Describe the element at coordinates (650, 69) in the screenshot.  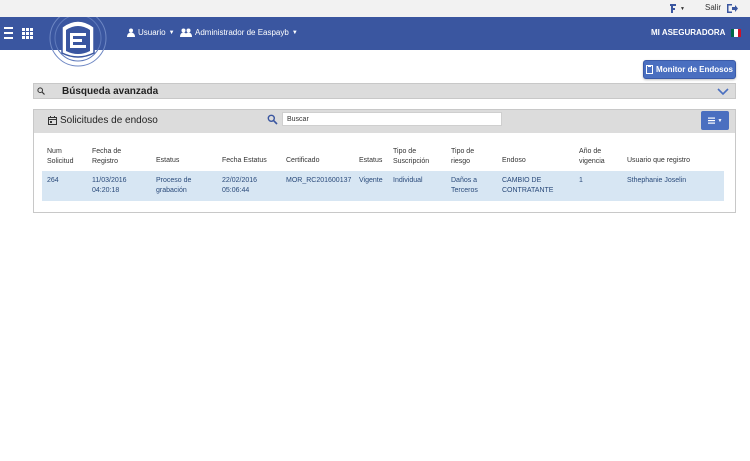
I see `document-icon` at that location.